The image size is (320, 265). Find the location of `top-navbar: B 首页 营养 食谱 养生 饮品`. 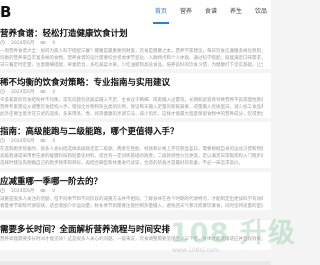

top-navbar: B 首页 营养 食谱 养生 饮品 is located at coordinates (135, 12).